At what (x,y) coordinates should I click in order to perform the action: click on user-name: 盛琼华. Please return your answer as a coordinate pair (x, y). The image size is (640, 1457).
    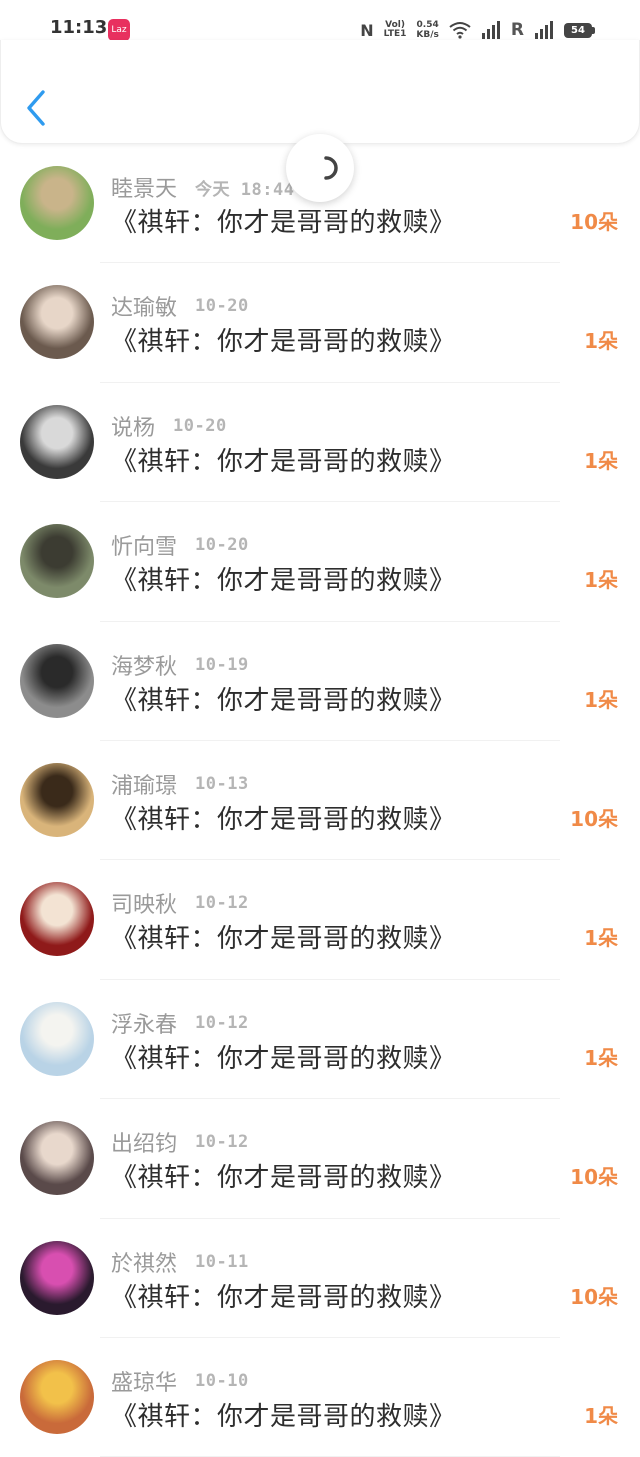
    Looking at the image, I should click on (144, 1381).